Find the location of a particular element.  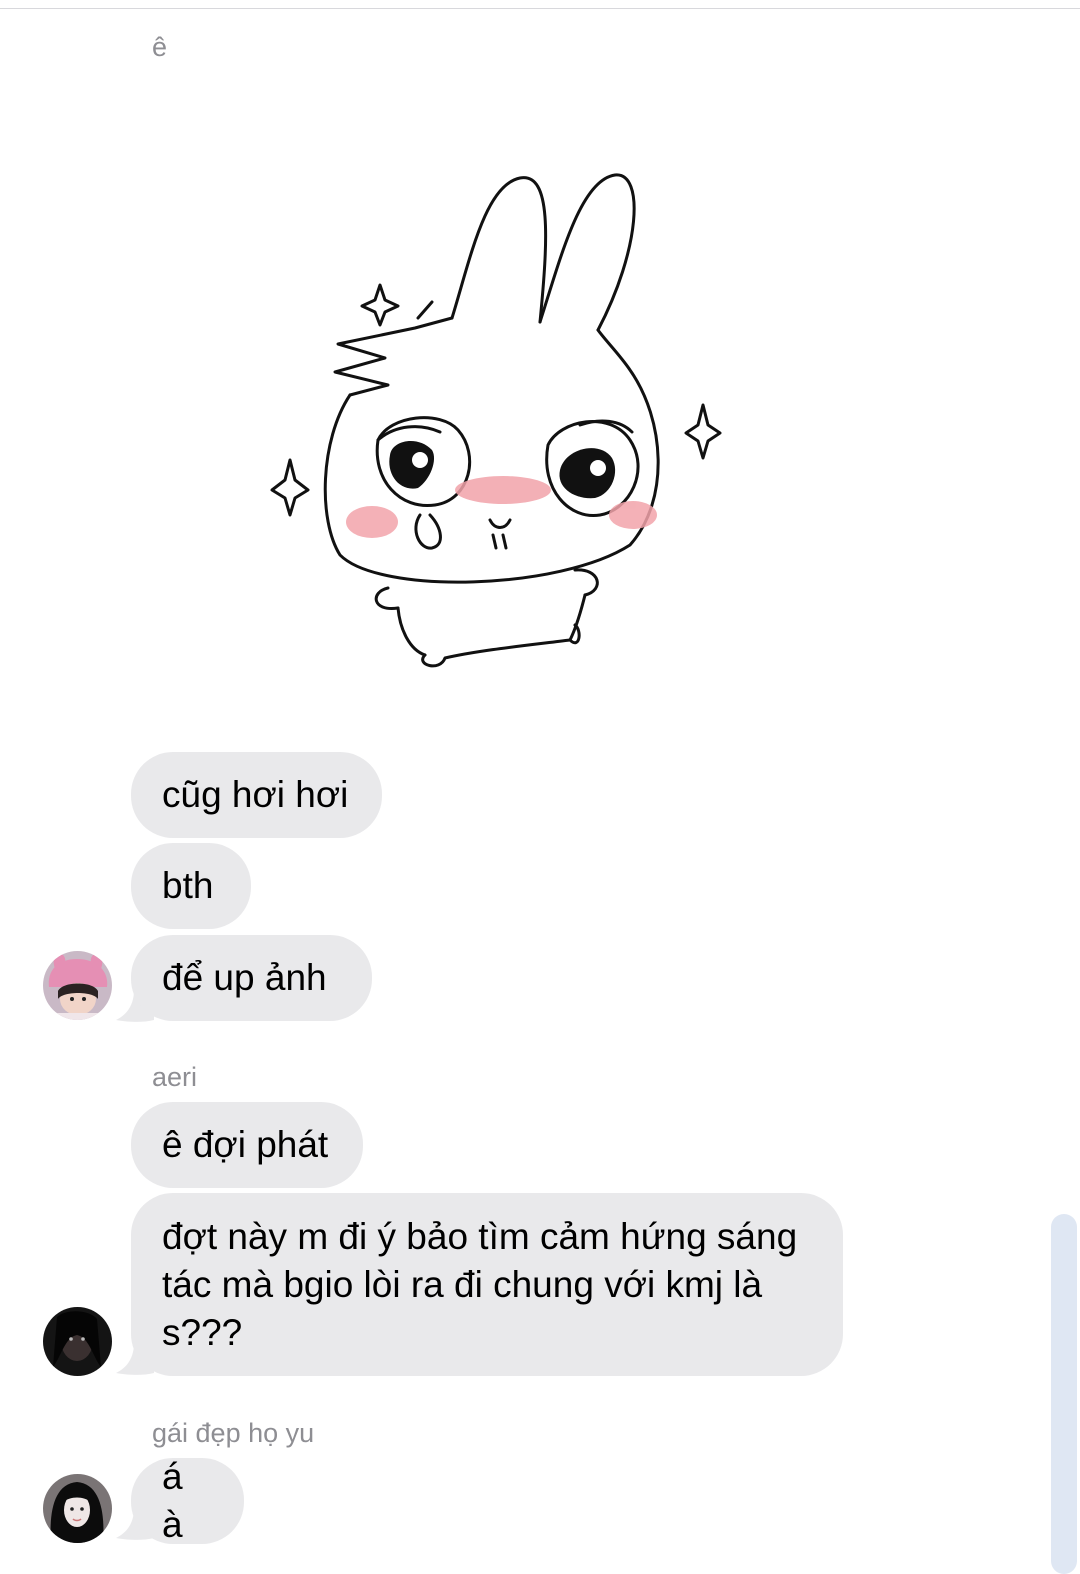

message-bubble: để up ảnh is located at coordinates (251, 978).